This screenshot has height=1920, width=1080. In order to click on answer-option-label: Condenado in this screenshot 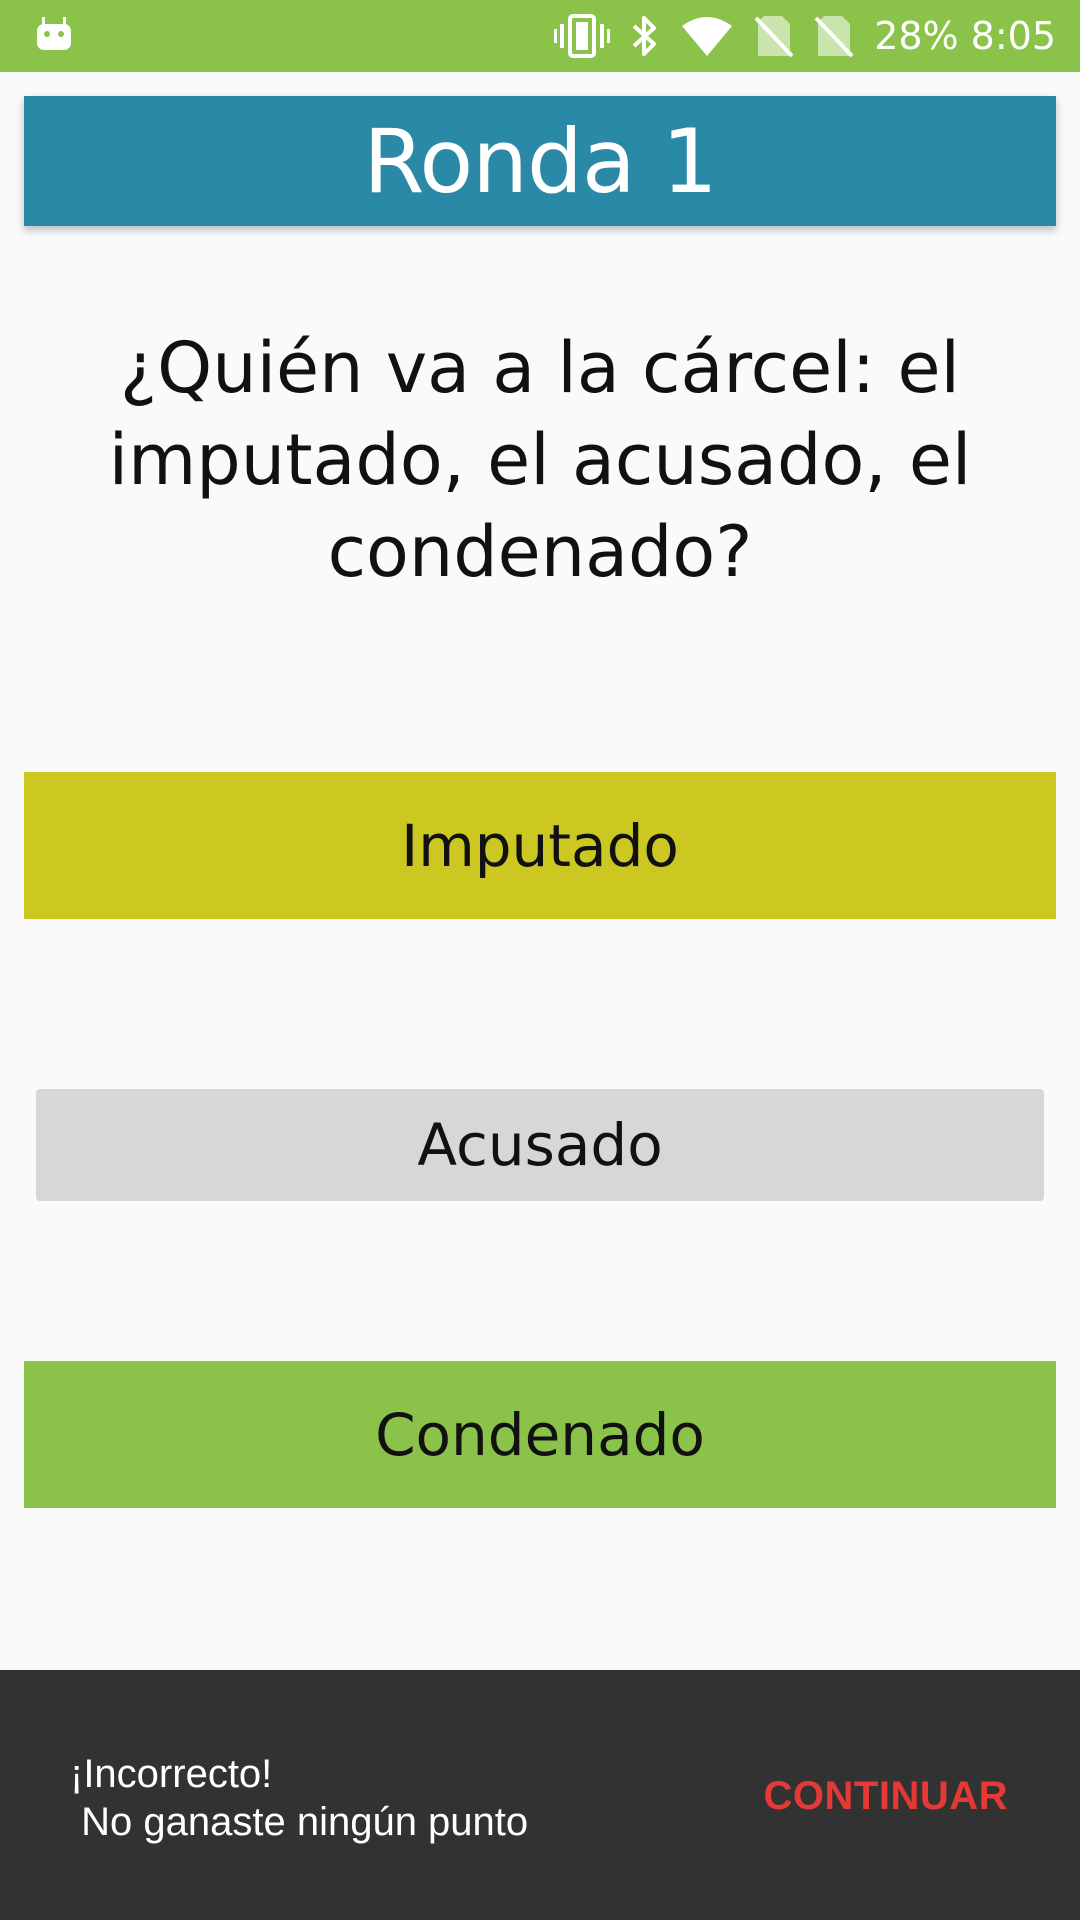, I will do `click(540, 1434)`.